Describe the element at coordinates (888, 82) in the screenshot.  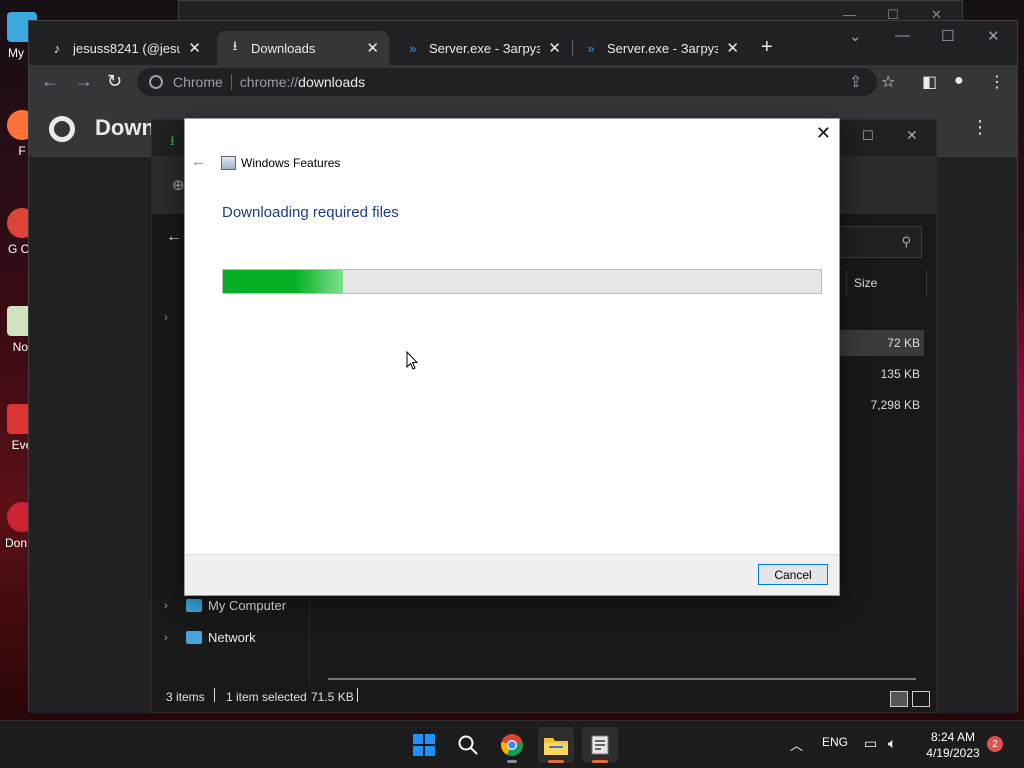
I see `bookmark-star-icon: ☆` at that location.